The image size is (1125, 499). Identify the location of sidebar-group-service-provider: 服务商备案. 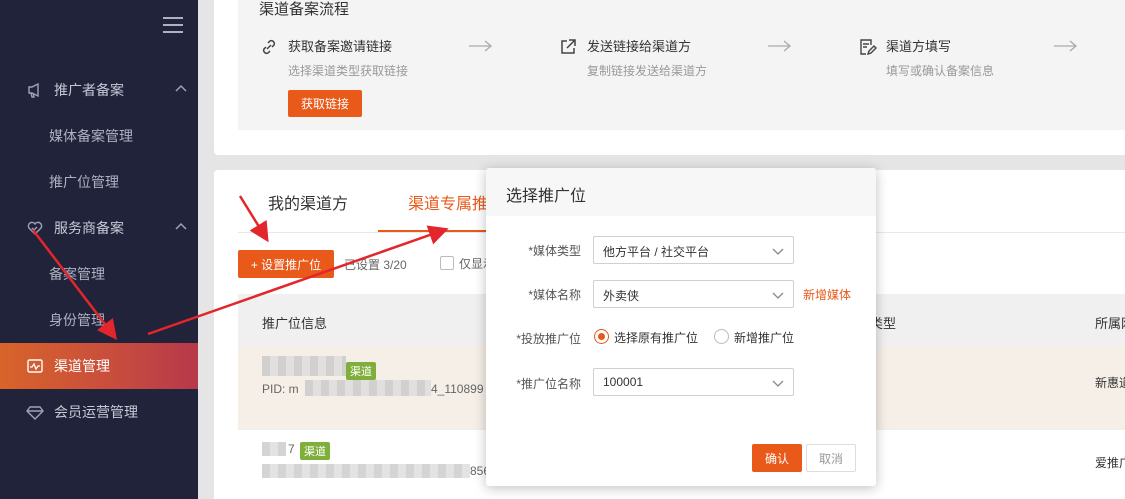
(99, 228).